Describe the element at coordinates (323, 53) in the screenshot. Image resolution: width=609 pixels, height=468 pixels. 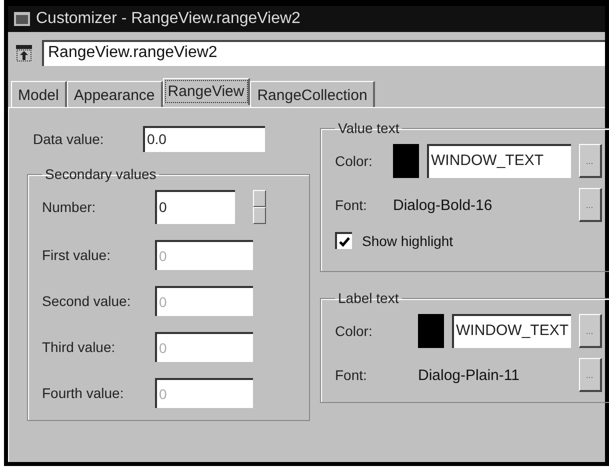
I see `object-field: RangeView.rangeView2` at that location.